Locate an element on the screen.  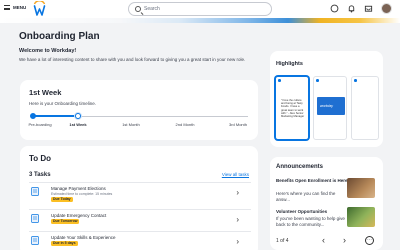
timeline-label: 3rd Month is located at coordinates (237, 124).